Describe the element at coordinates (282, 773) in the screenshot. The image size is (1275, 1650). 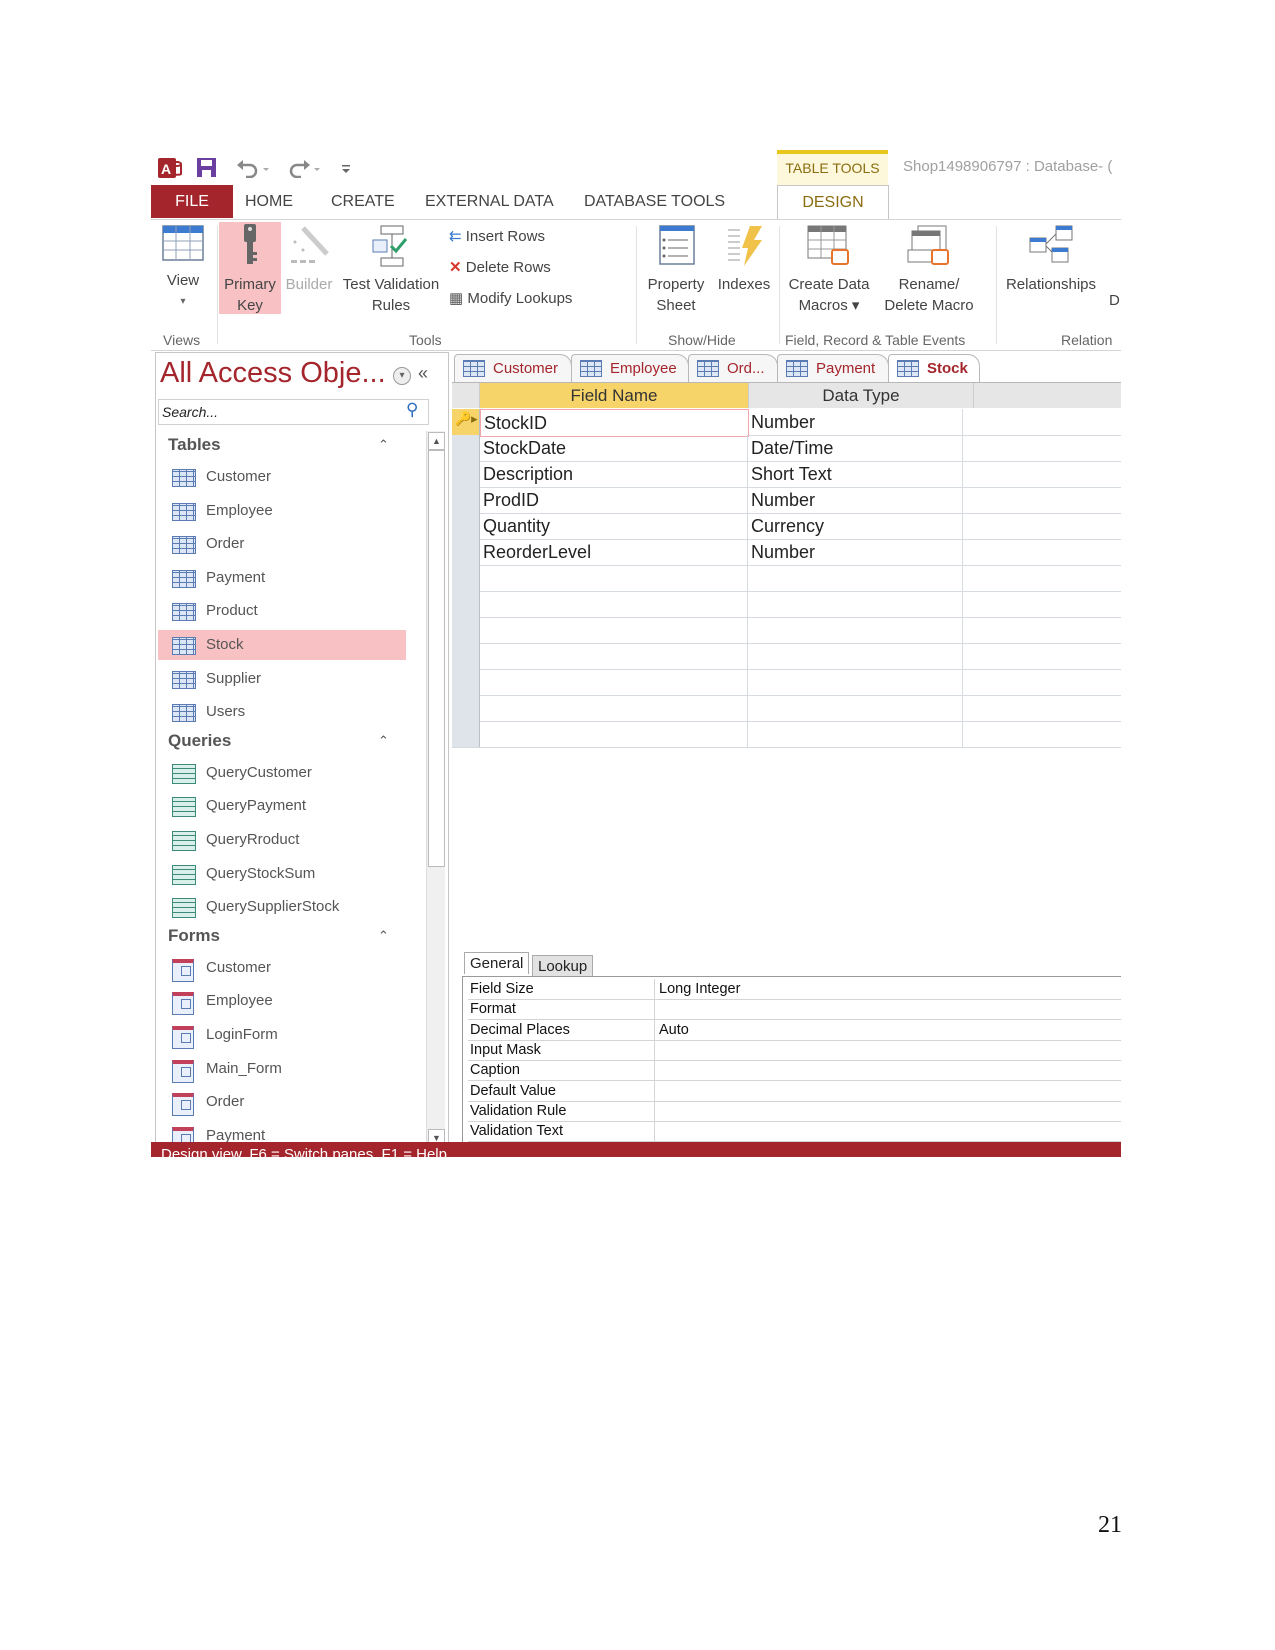
I see `nav-item-query: QueryCustomer` at that location.